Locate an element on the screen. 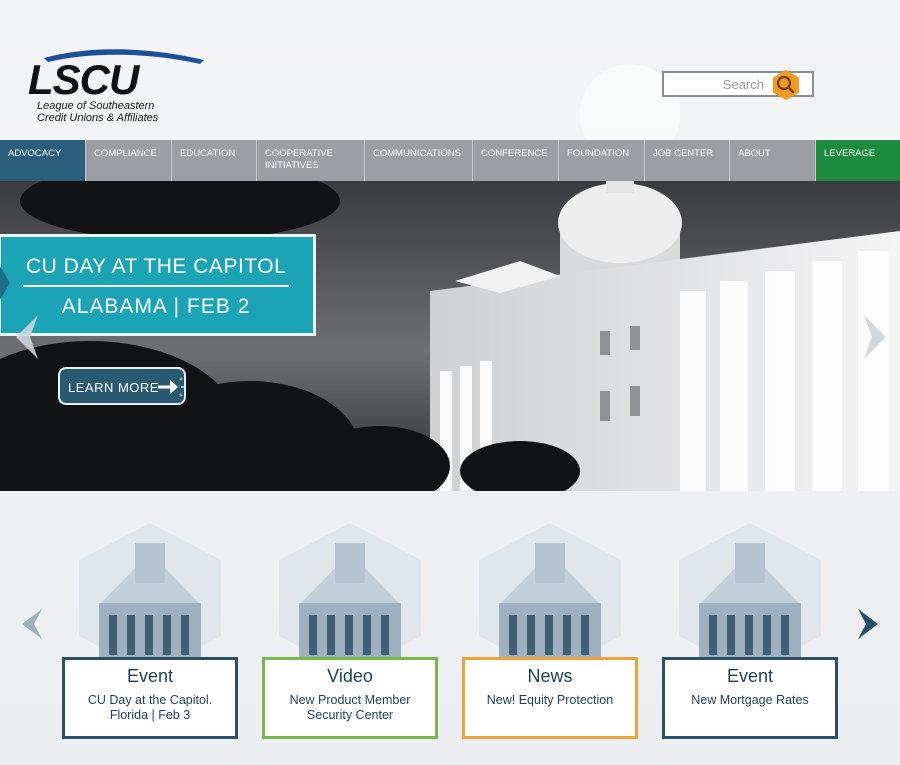 This screenshot has height=765, width=900. card-caption: Video New Product Member Security Center is located at coordinates (350, 698).